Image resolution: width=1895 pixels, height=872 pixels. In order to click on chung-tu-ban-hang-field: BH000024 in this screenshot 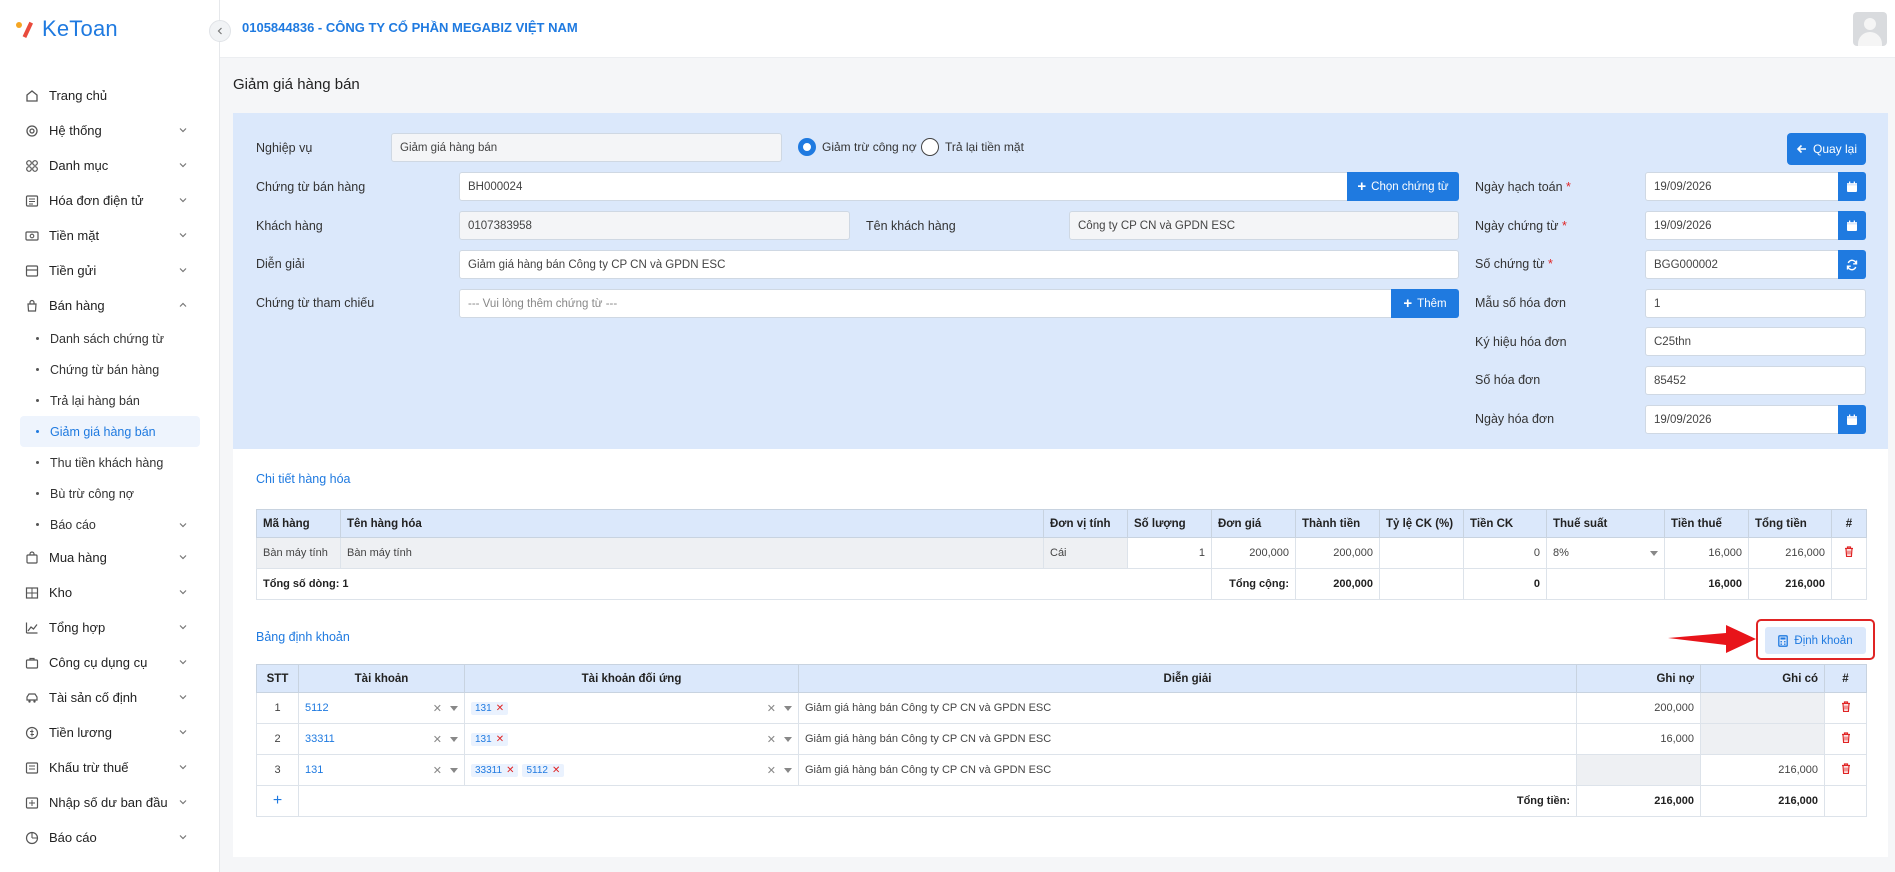, I will do `click(903, 186)`.